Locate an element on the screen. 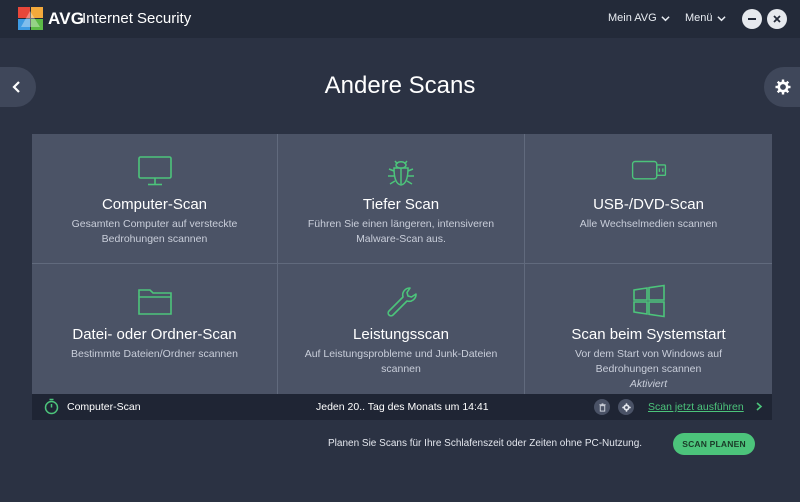 This screenshot has width=800, height=502. tile-description: scannen is located at coordinates (401, 369).